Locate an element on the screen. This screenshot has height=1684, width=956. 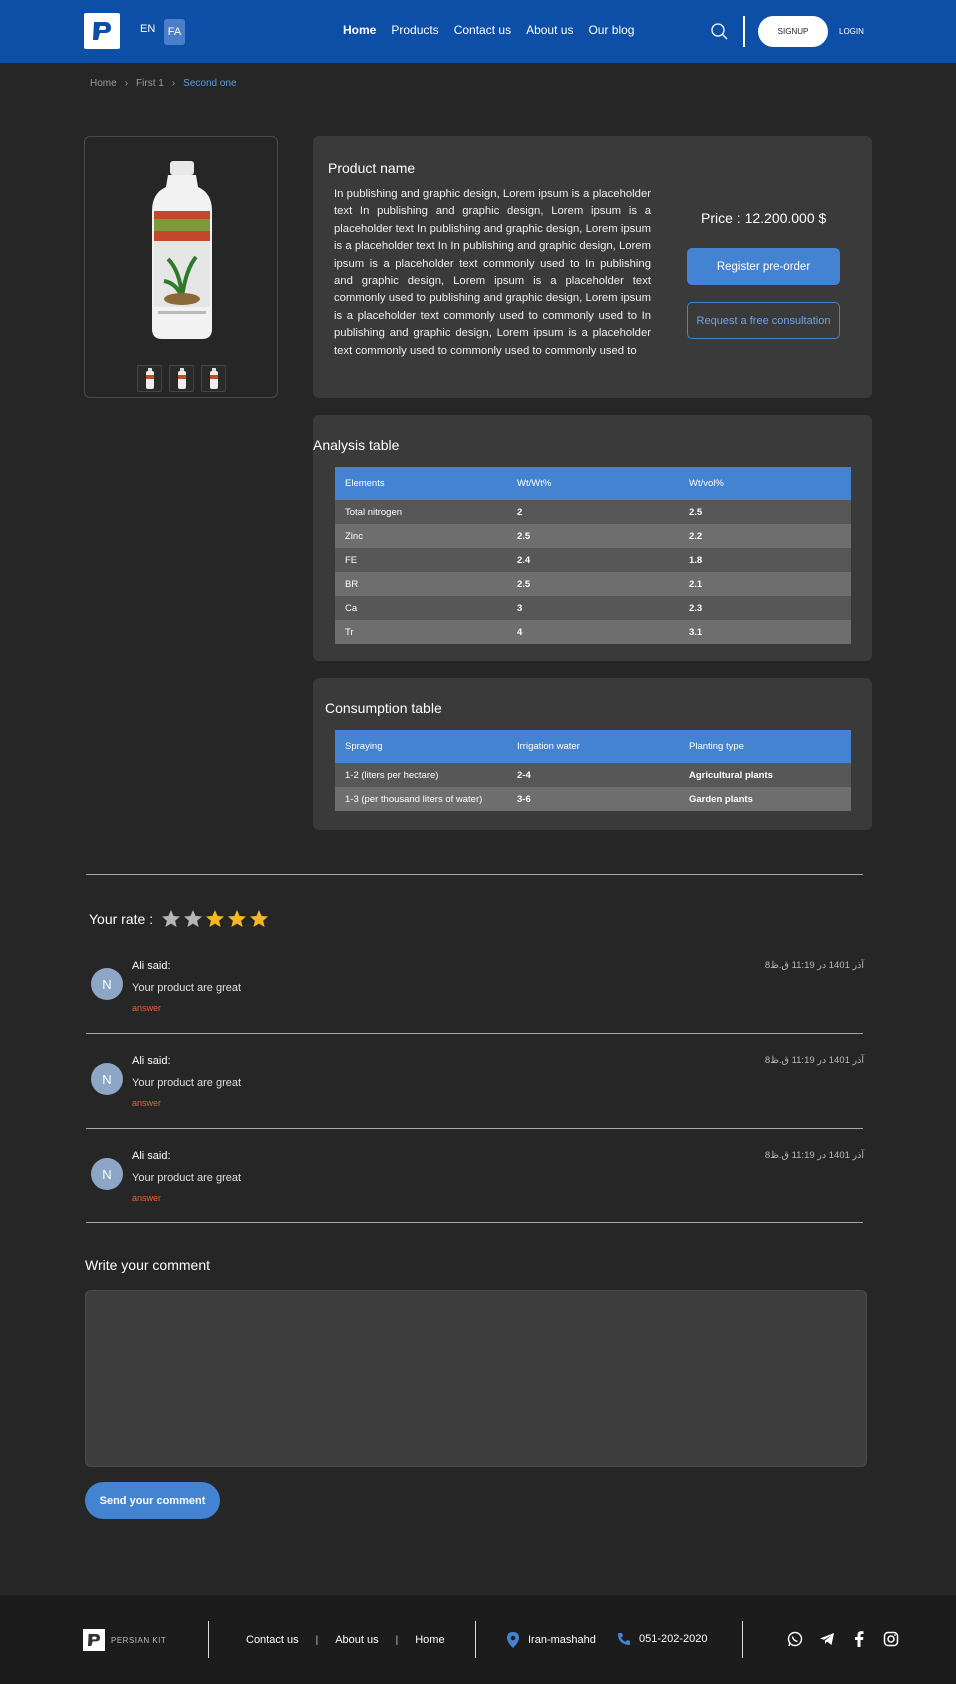
table-cell: 3-6 is located at coordinates (593, 799).